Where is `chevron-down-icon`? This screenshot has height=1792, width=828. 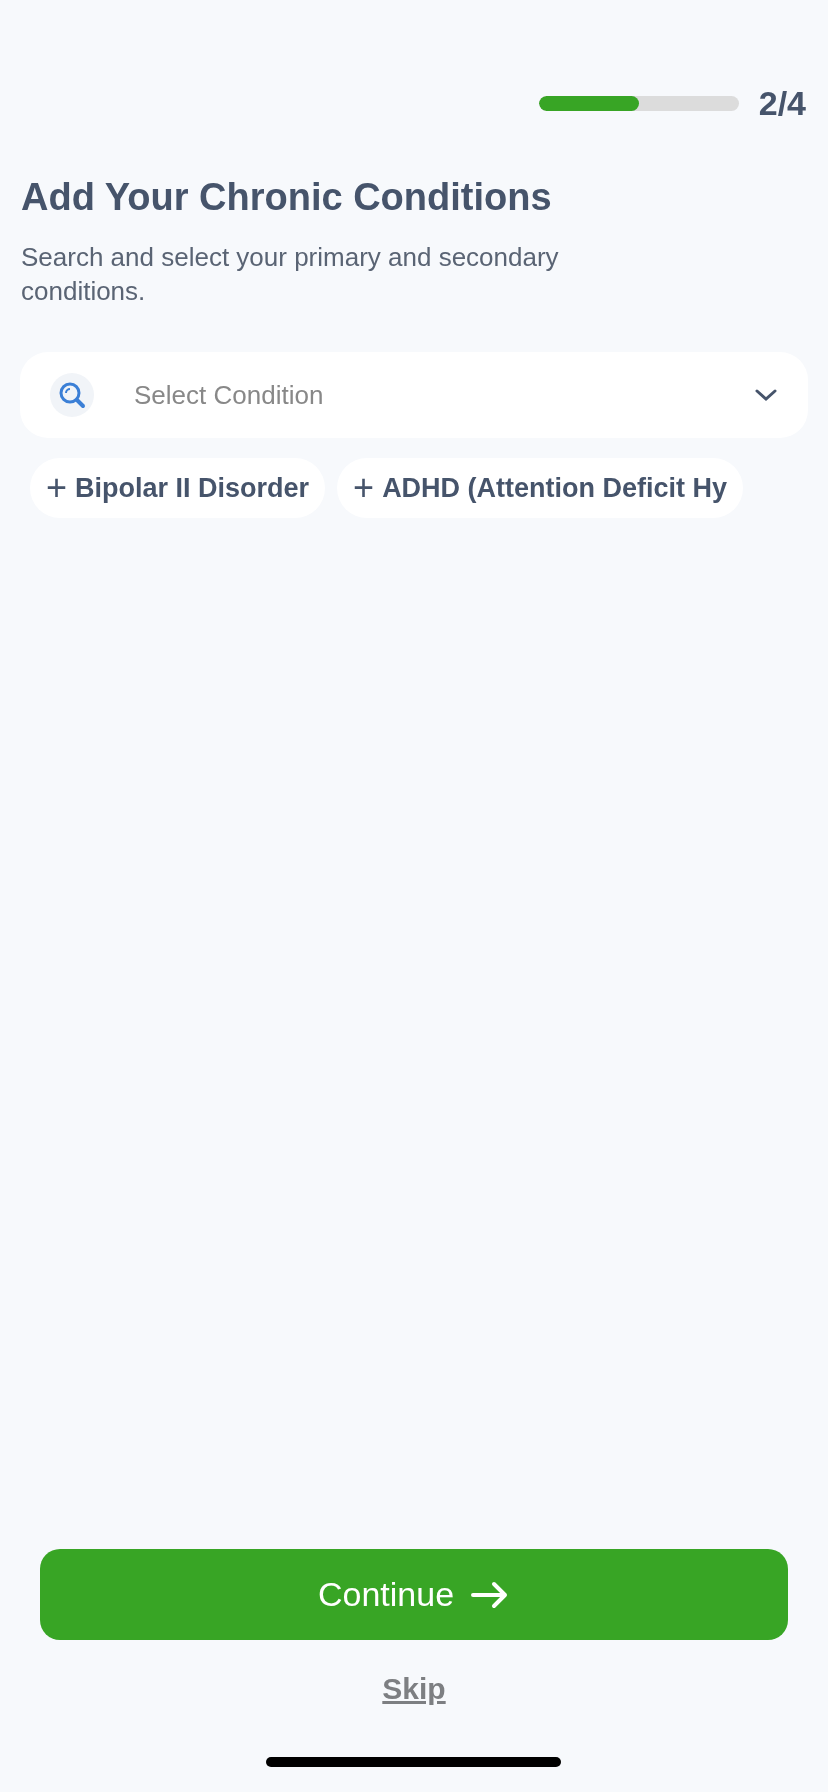
chevron-down-icon is located at coordinates (766, 395).